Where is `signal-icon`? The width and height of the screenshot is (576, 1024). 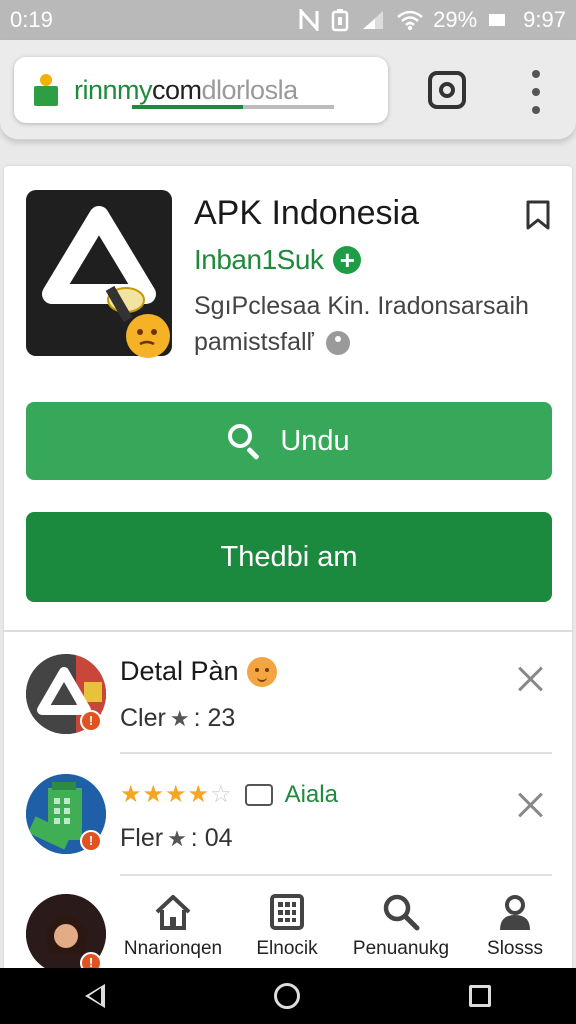
signal-icon is located at coordinates (373, 20).